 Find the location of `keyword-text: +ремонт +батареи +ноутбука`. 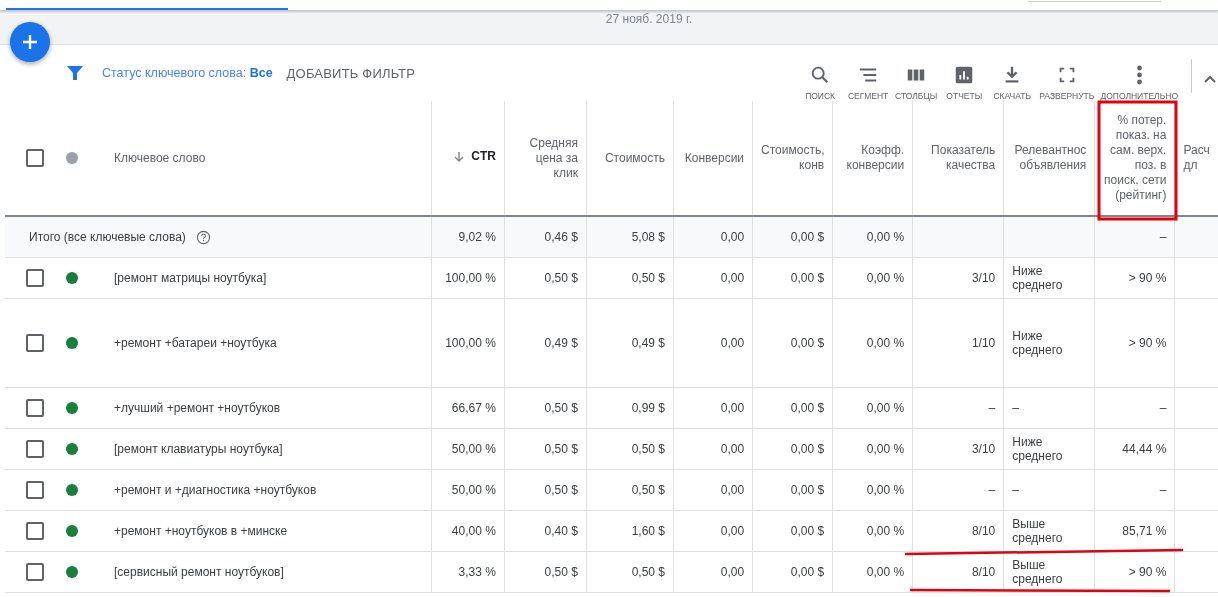

keyword-text: +ремонт +батареи +ноутбука is located at coordinates (195, 343).